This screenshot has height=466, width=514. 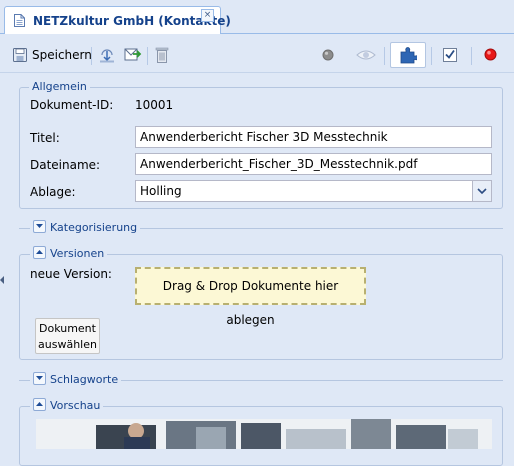 I want to click on versionen-header: Versionen, so click(x=69, y=253).